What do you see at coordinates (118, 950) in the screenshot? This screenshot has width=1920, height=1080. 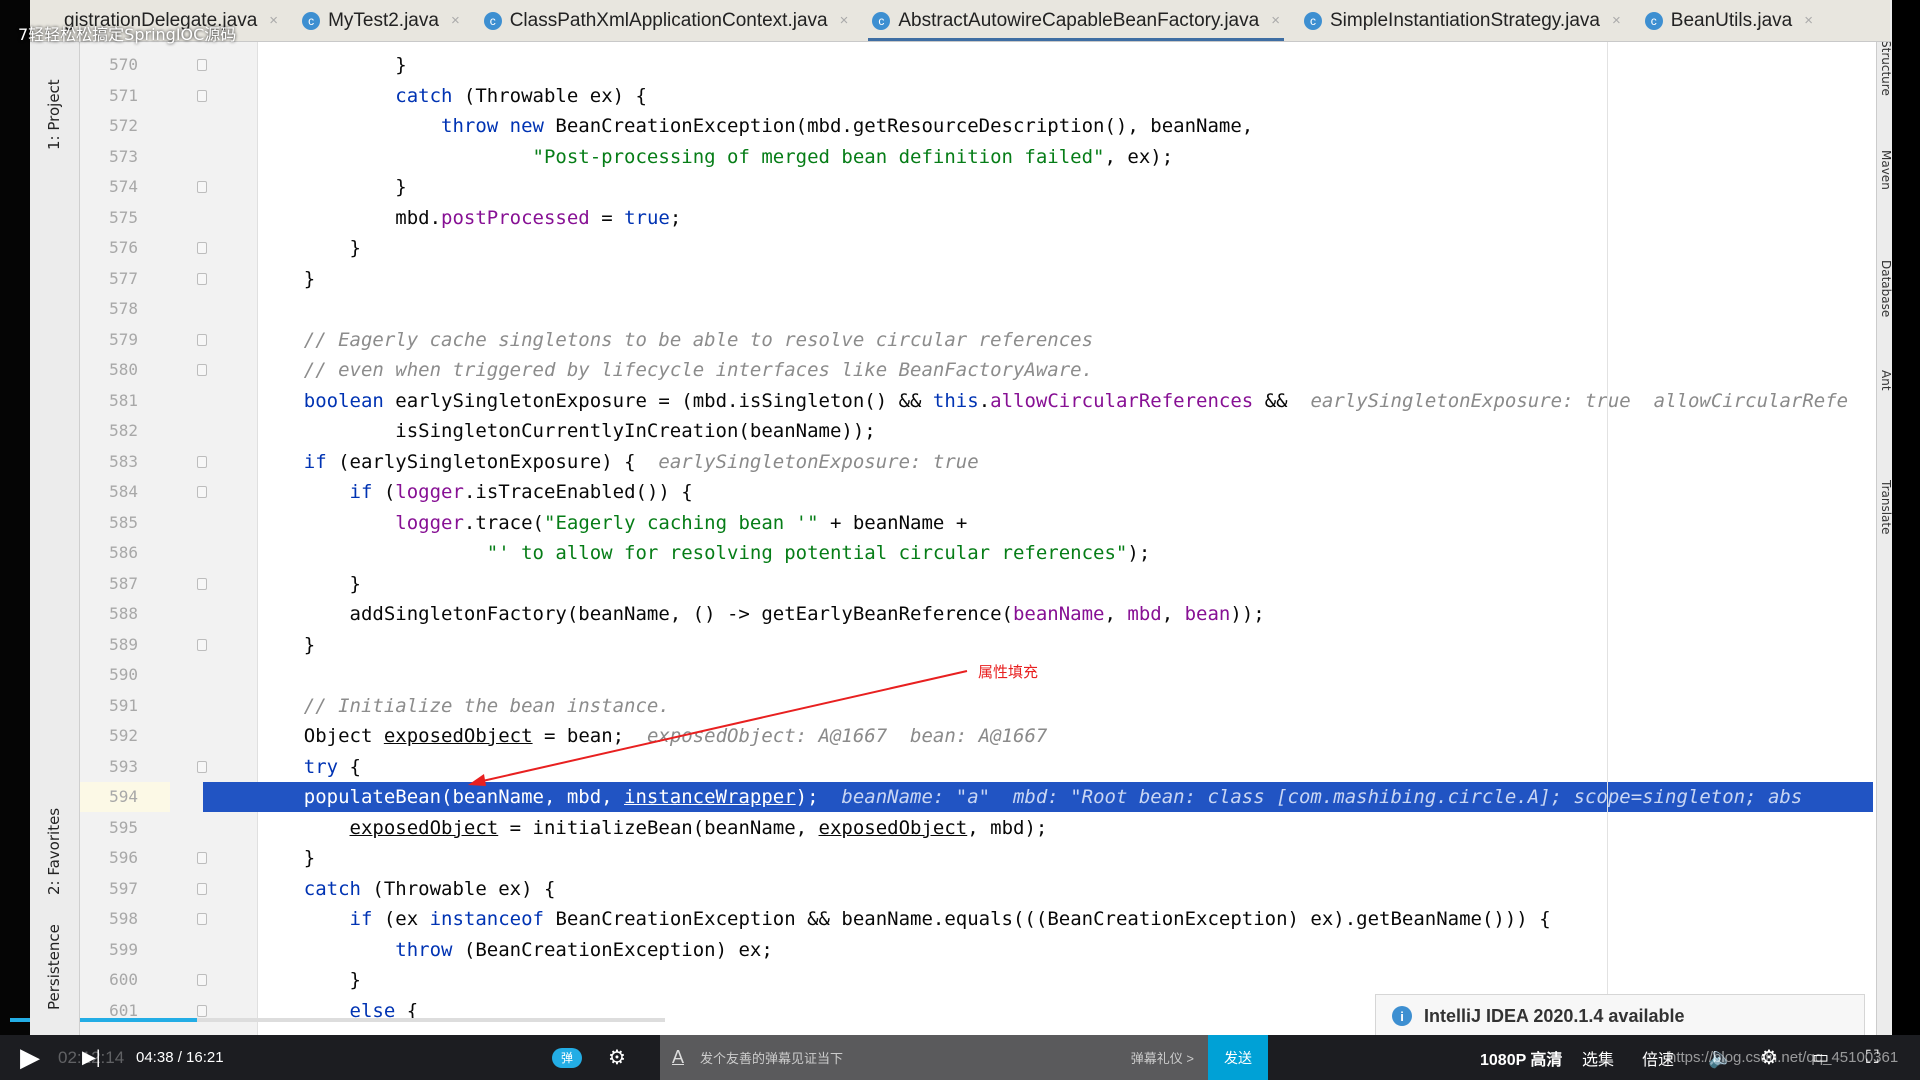 I see `line-number: 599` at bounding box center [118, 950].